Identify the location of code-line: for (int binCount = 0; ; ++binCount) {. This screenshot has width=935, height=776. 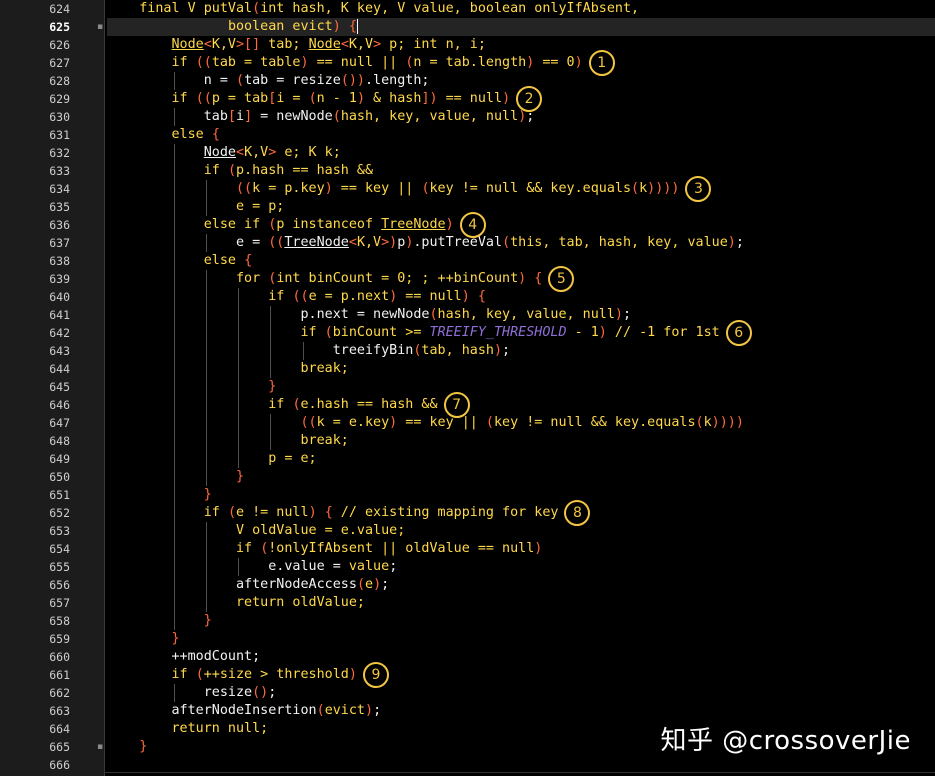
(521, 279).